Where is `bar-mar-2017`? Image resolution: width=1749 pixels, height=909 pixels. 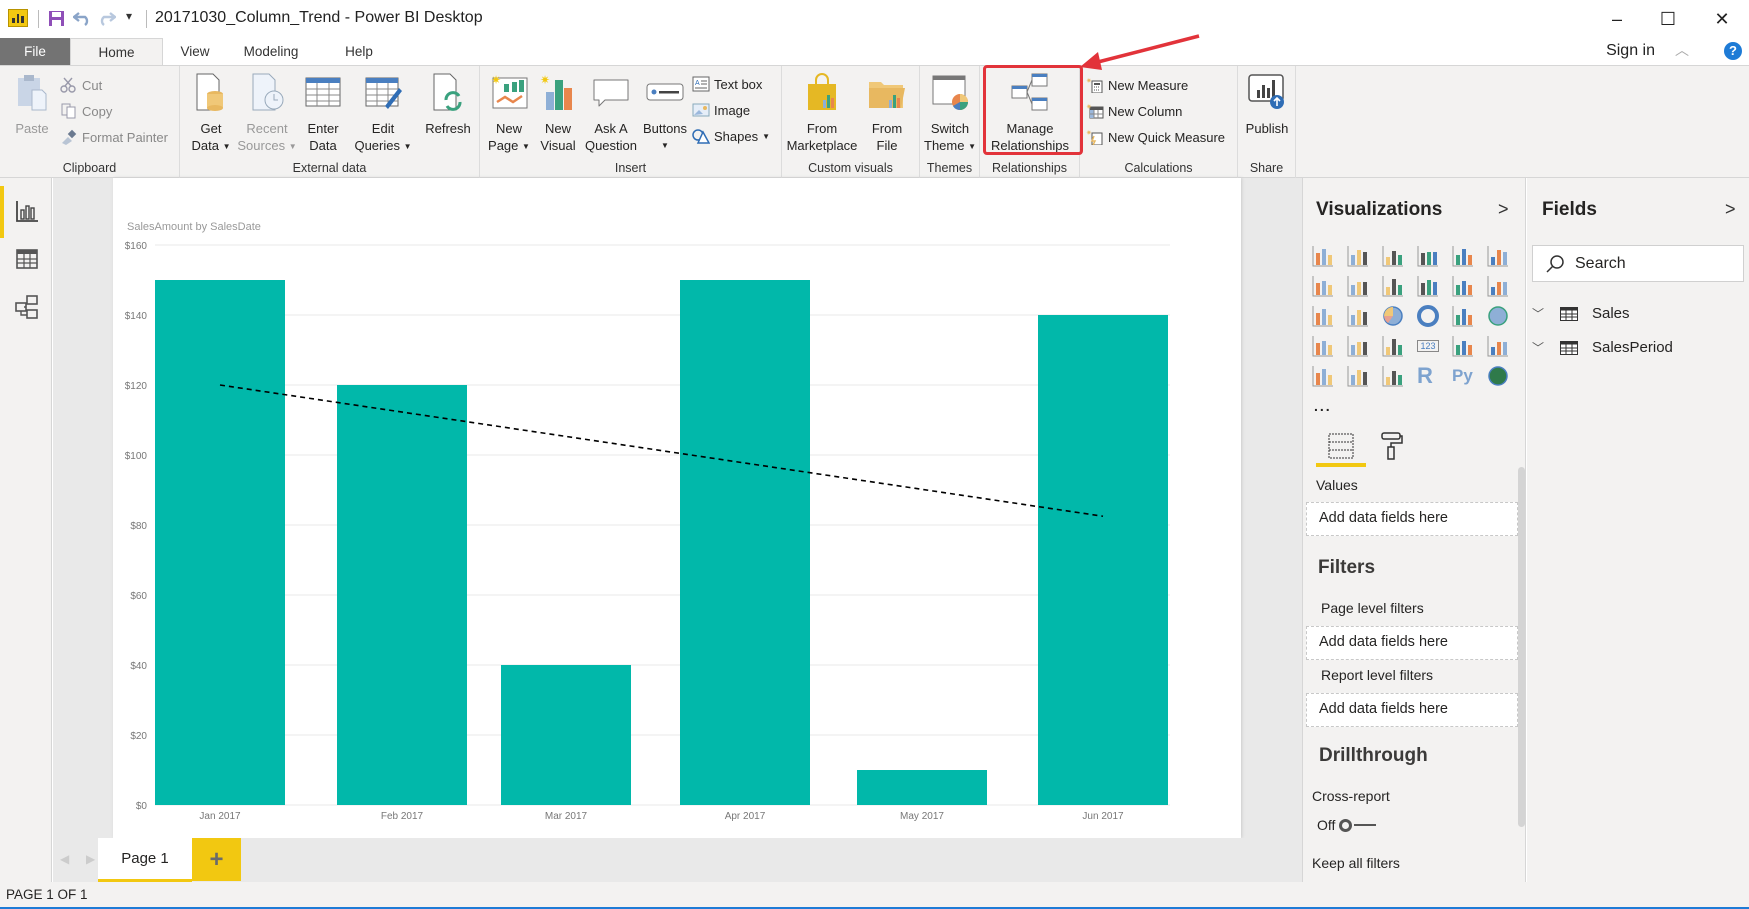 bar-mar-2017 is located at coordinates (566, 735).